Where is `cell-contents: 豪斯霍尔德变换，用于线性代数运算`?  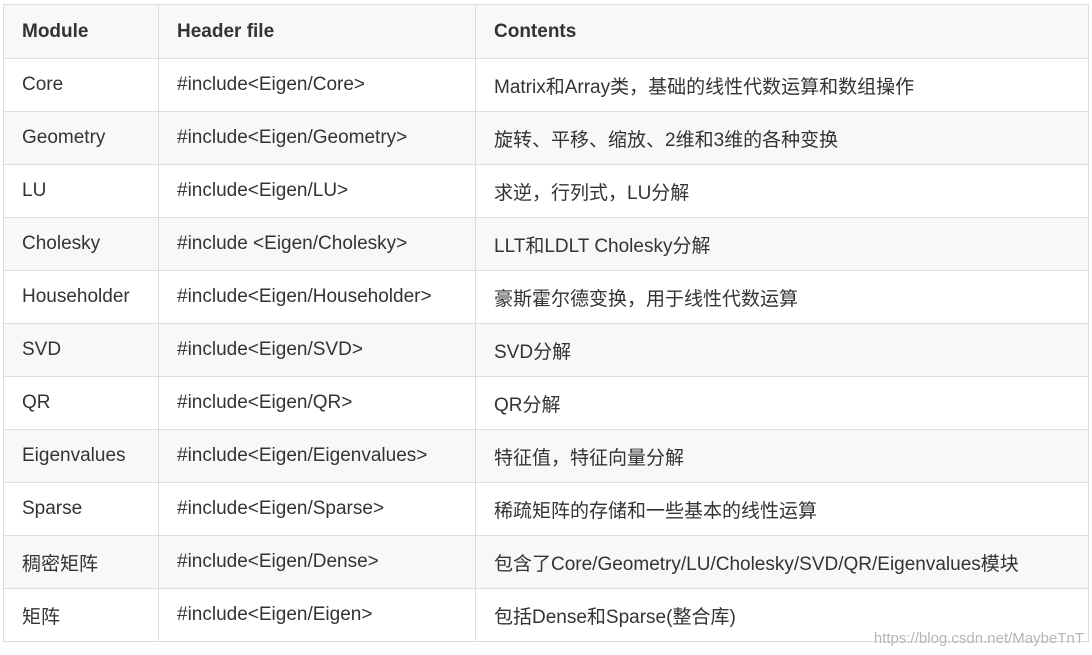 cell-contents: 豪斯霍尔德变换，用于线性代数运算 is located at coordinates (782, 297).